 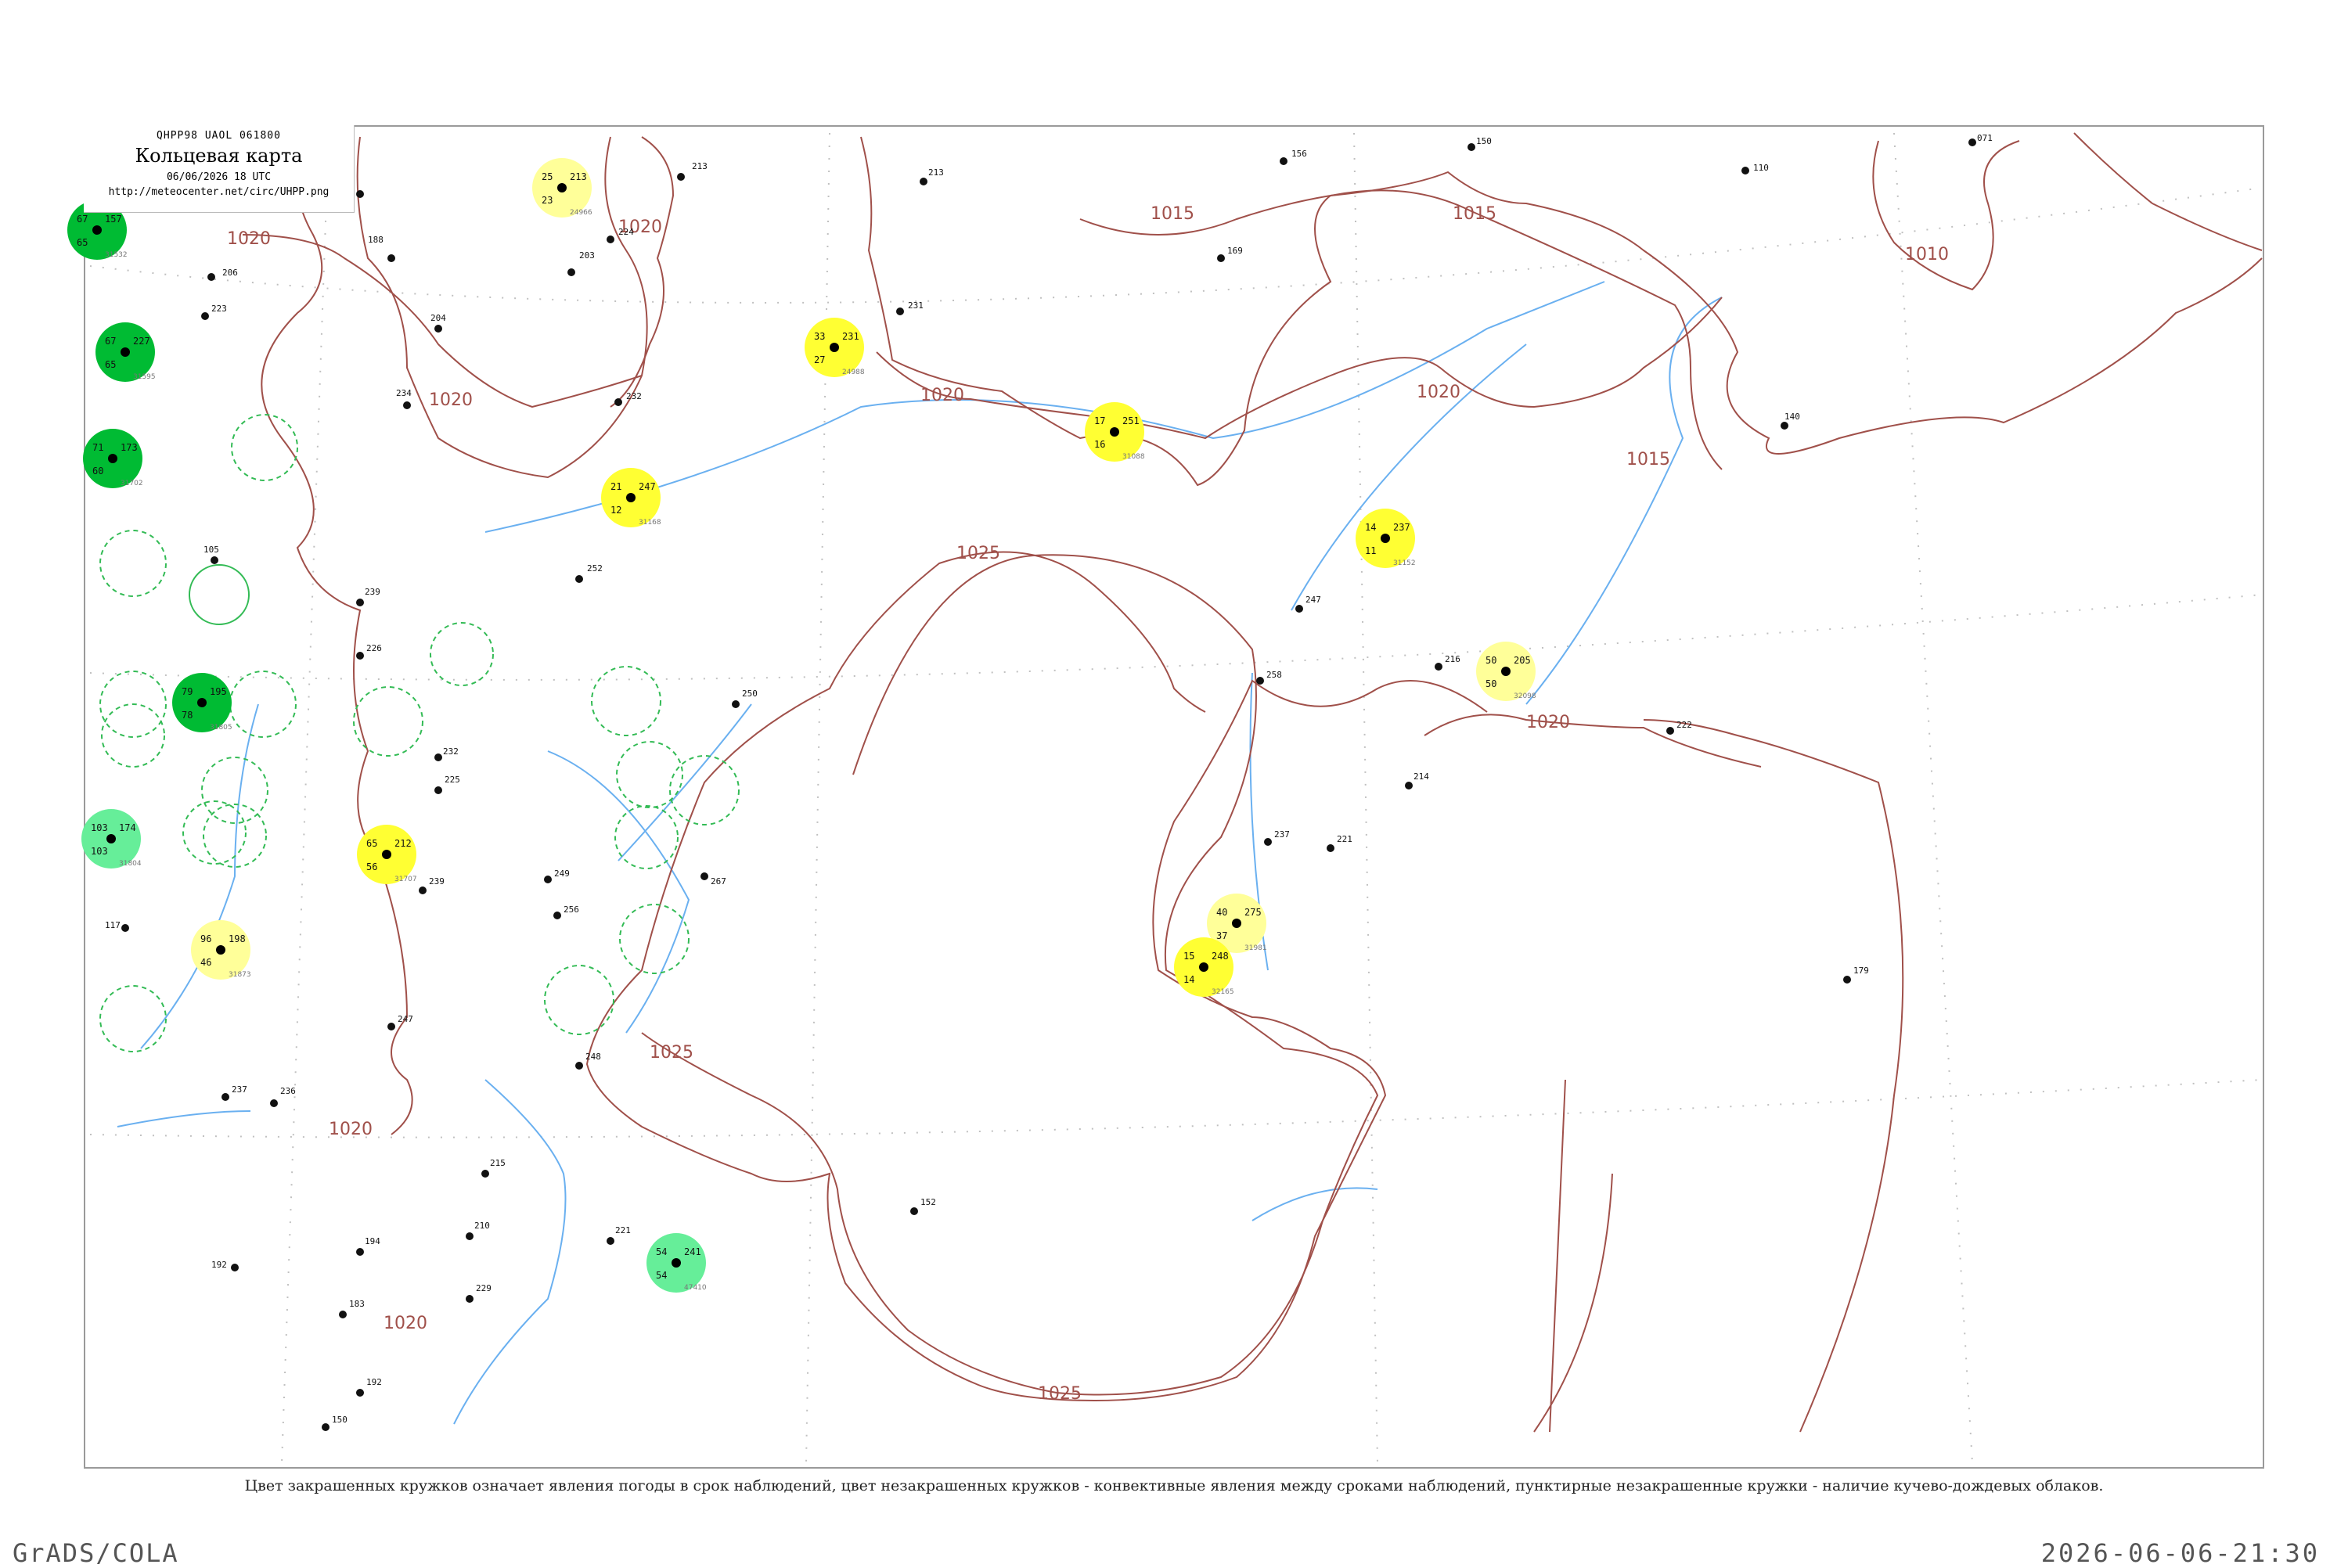 I want to click on temperature: 96, so click(x=205, y=938).